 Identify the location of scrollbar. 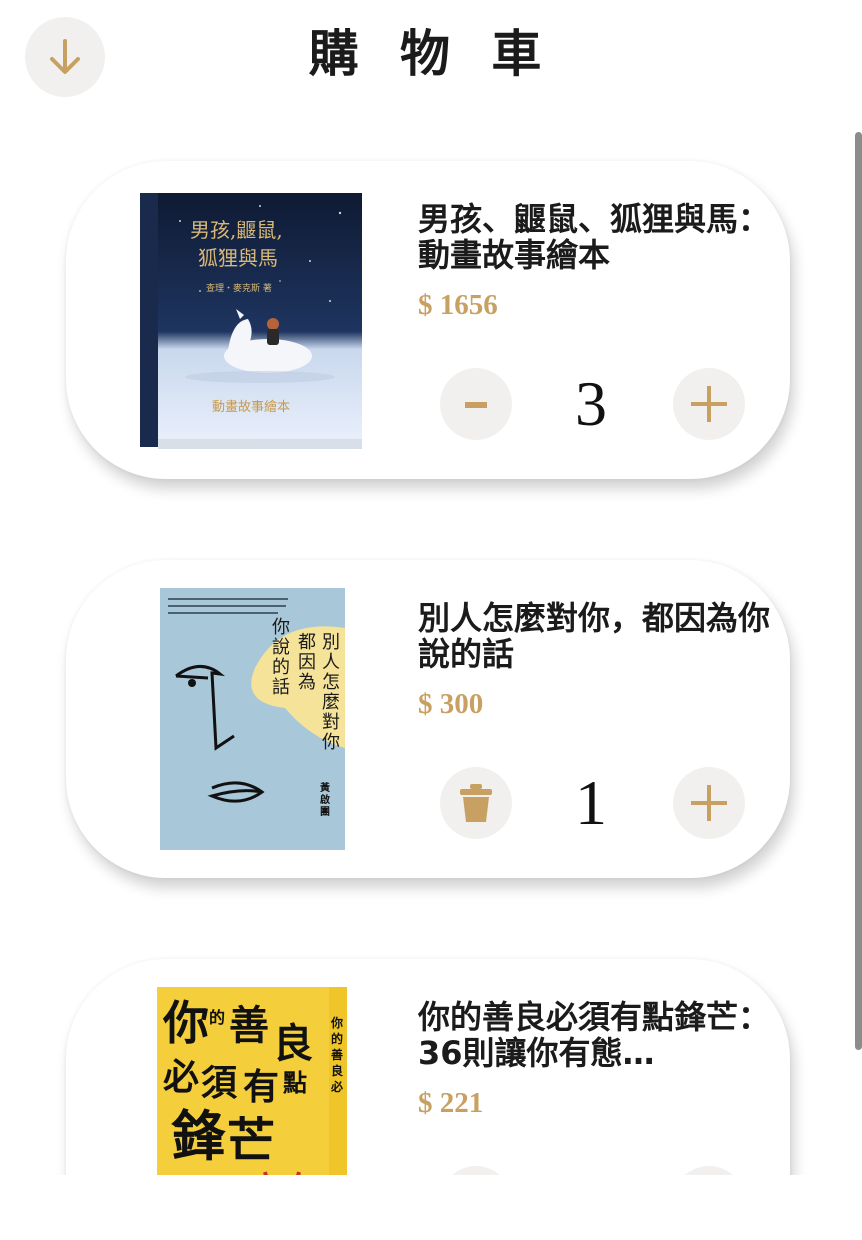
(857, 588).